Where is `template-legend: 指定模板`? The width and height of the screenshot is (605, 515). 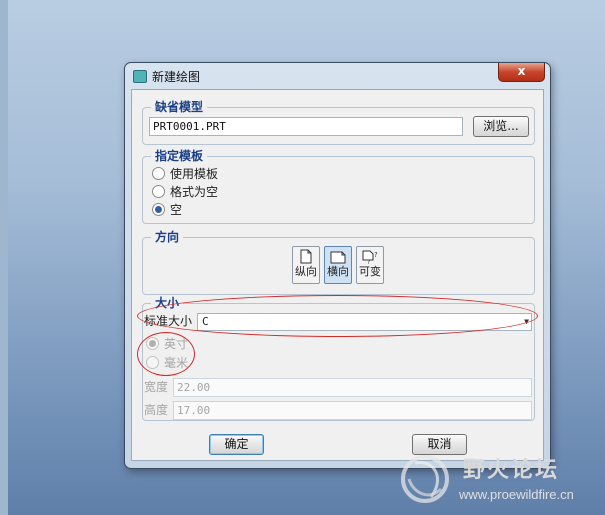 template-legend: 指定模板 is located at coordinates (179, 156).